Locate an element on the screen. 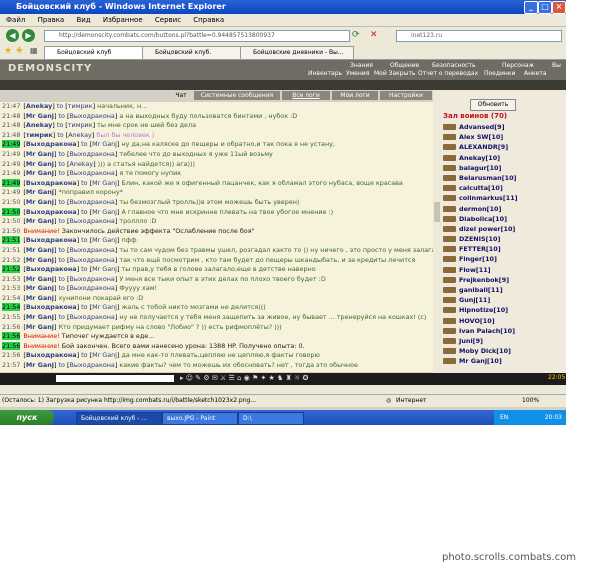  player-name: Advansed[9] is located at coordinates (482, 127).